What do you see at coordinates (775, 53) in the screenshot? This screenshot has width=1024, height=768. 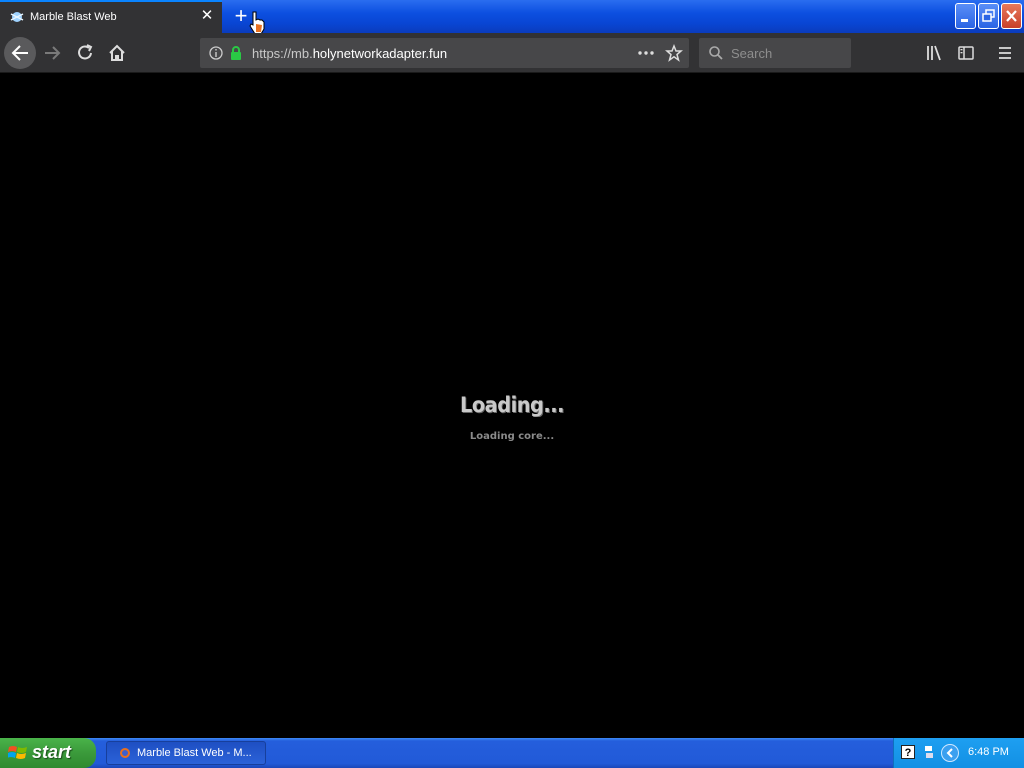 I see `search-bar: Search` at bounding box center [775, 53].